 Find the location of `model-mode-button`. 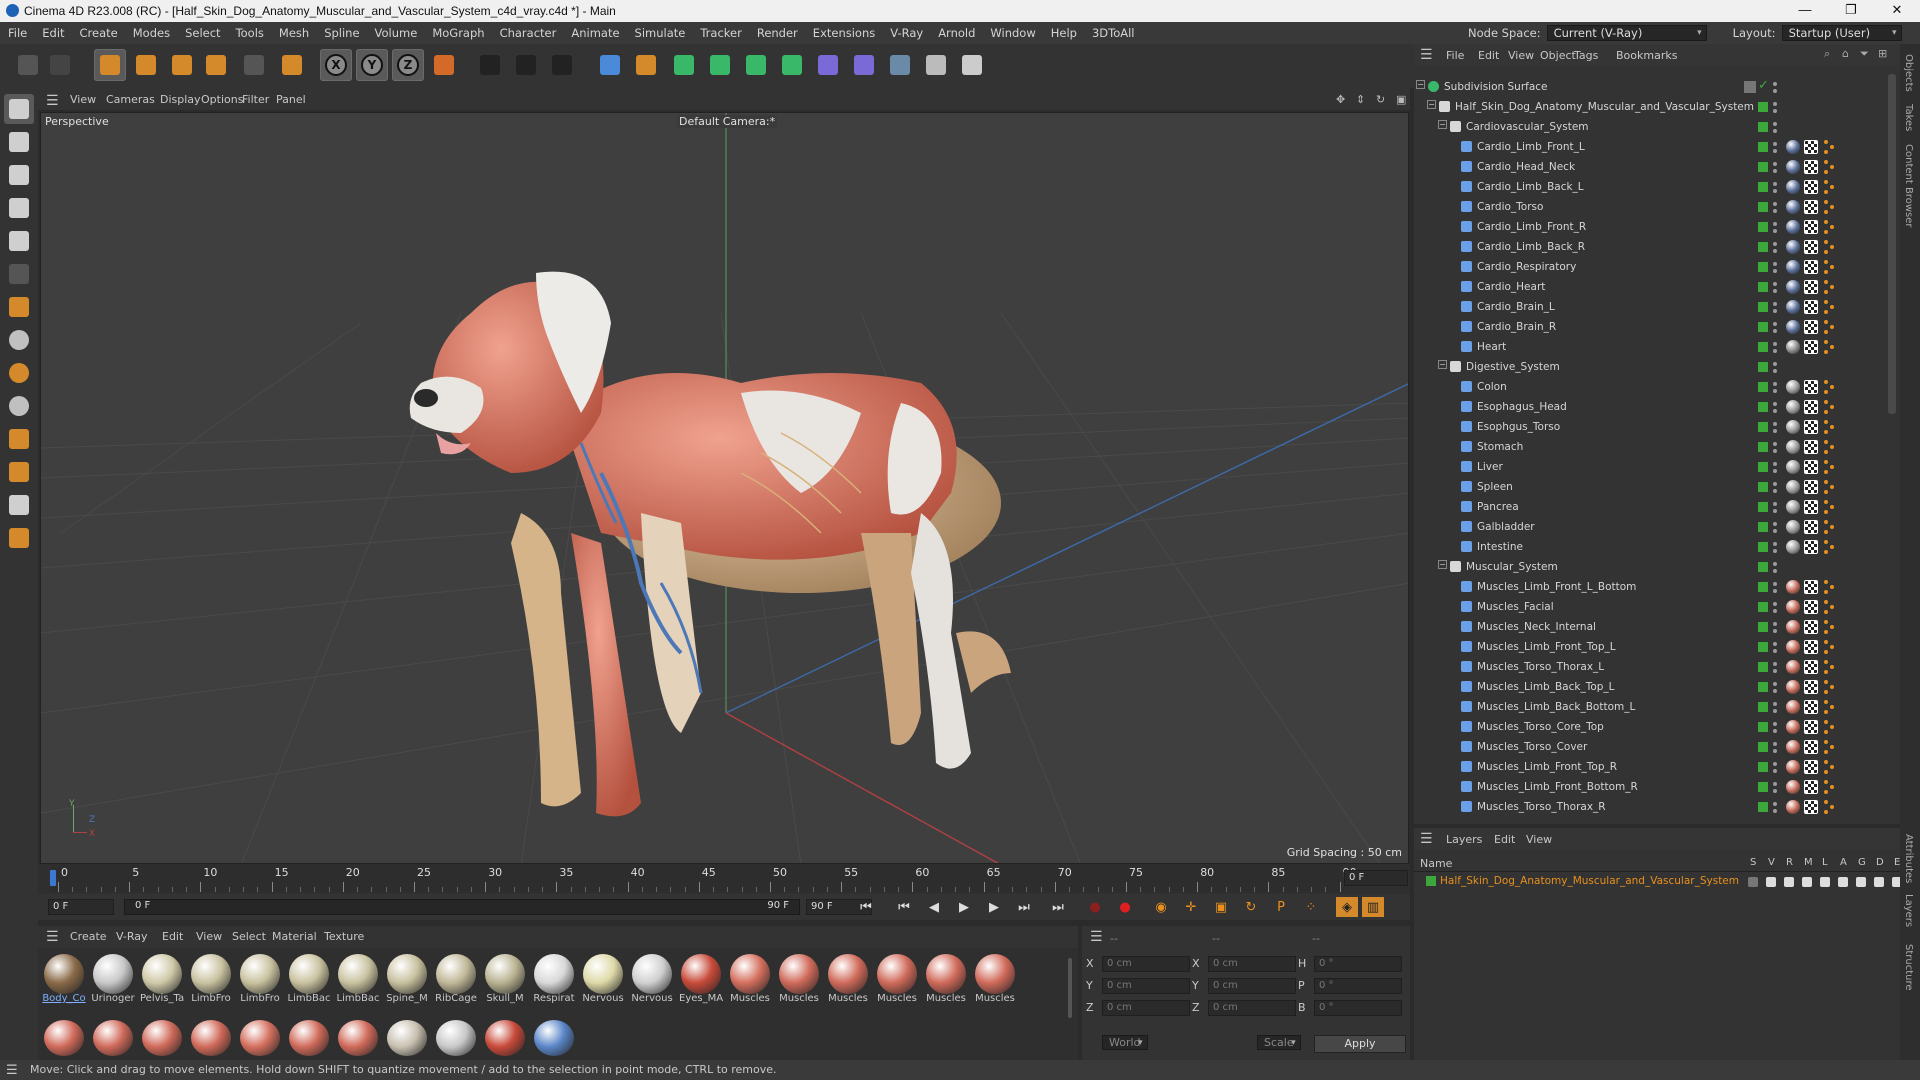

model-mode-button is located at coordinates (19, 109).